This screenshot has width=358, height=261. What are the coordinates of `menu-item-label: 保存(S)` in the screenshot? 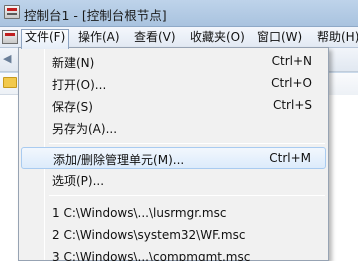 It's located at (72, 107).